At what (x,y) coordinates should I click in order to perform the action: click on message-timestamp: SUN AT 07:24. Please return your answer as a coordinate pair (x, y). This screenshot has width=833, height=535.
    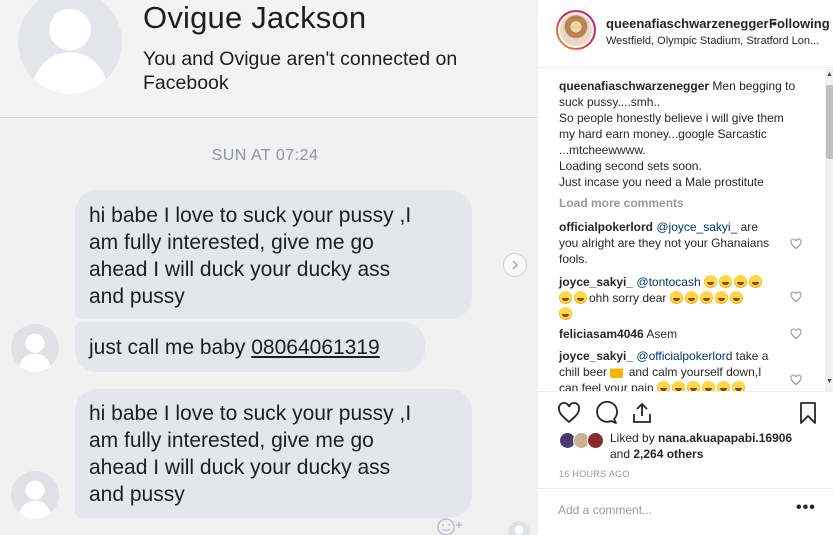
    Looking at the image, I should click on (265, 155).